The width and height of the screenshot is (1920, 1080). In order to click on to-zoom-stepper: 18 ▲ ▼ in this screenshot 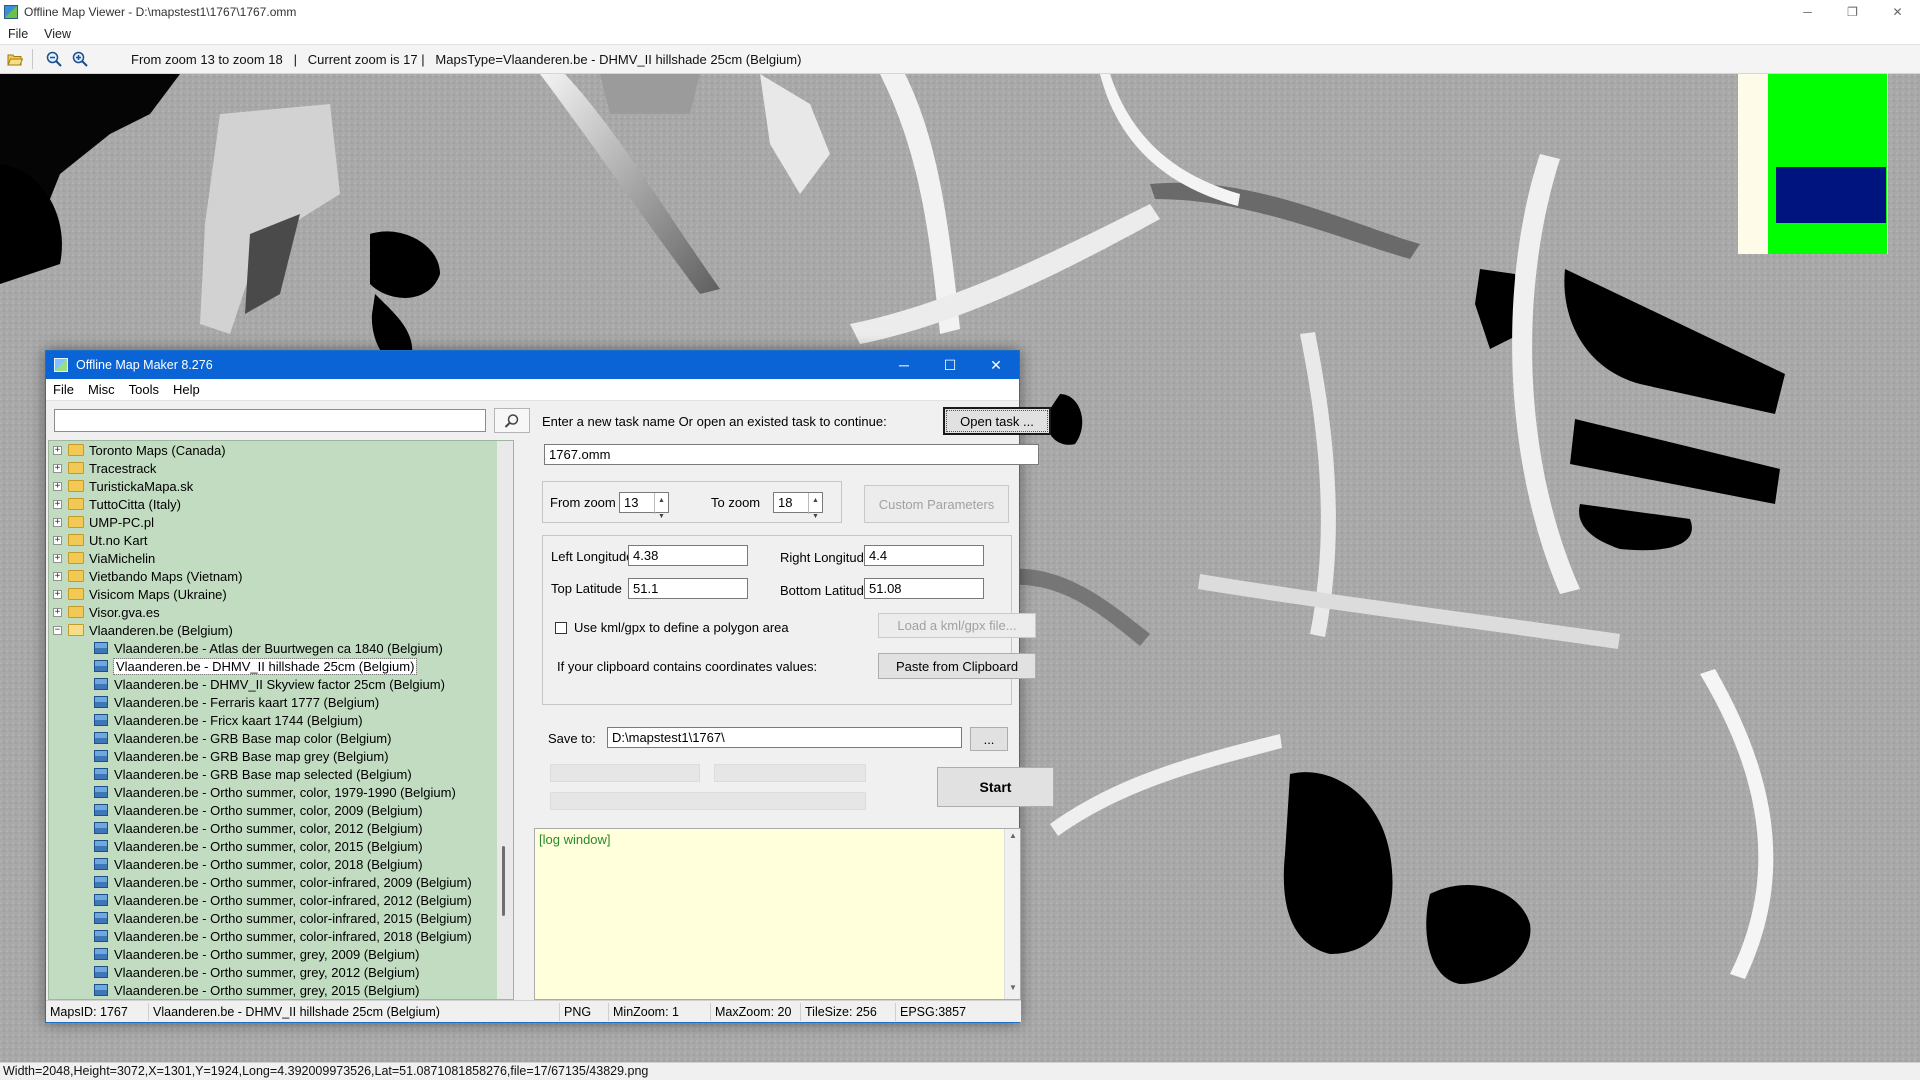, I will do `click(798, 506)`.